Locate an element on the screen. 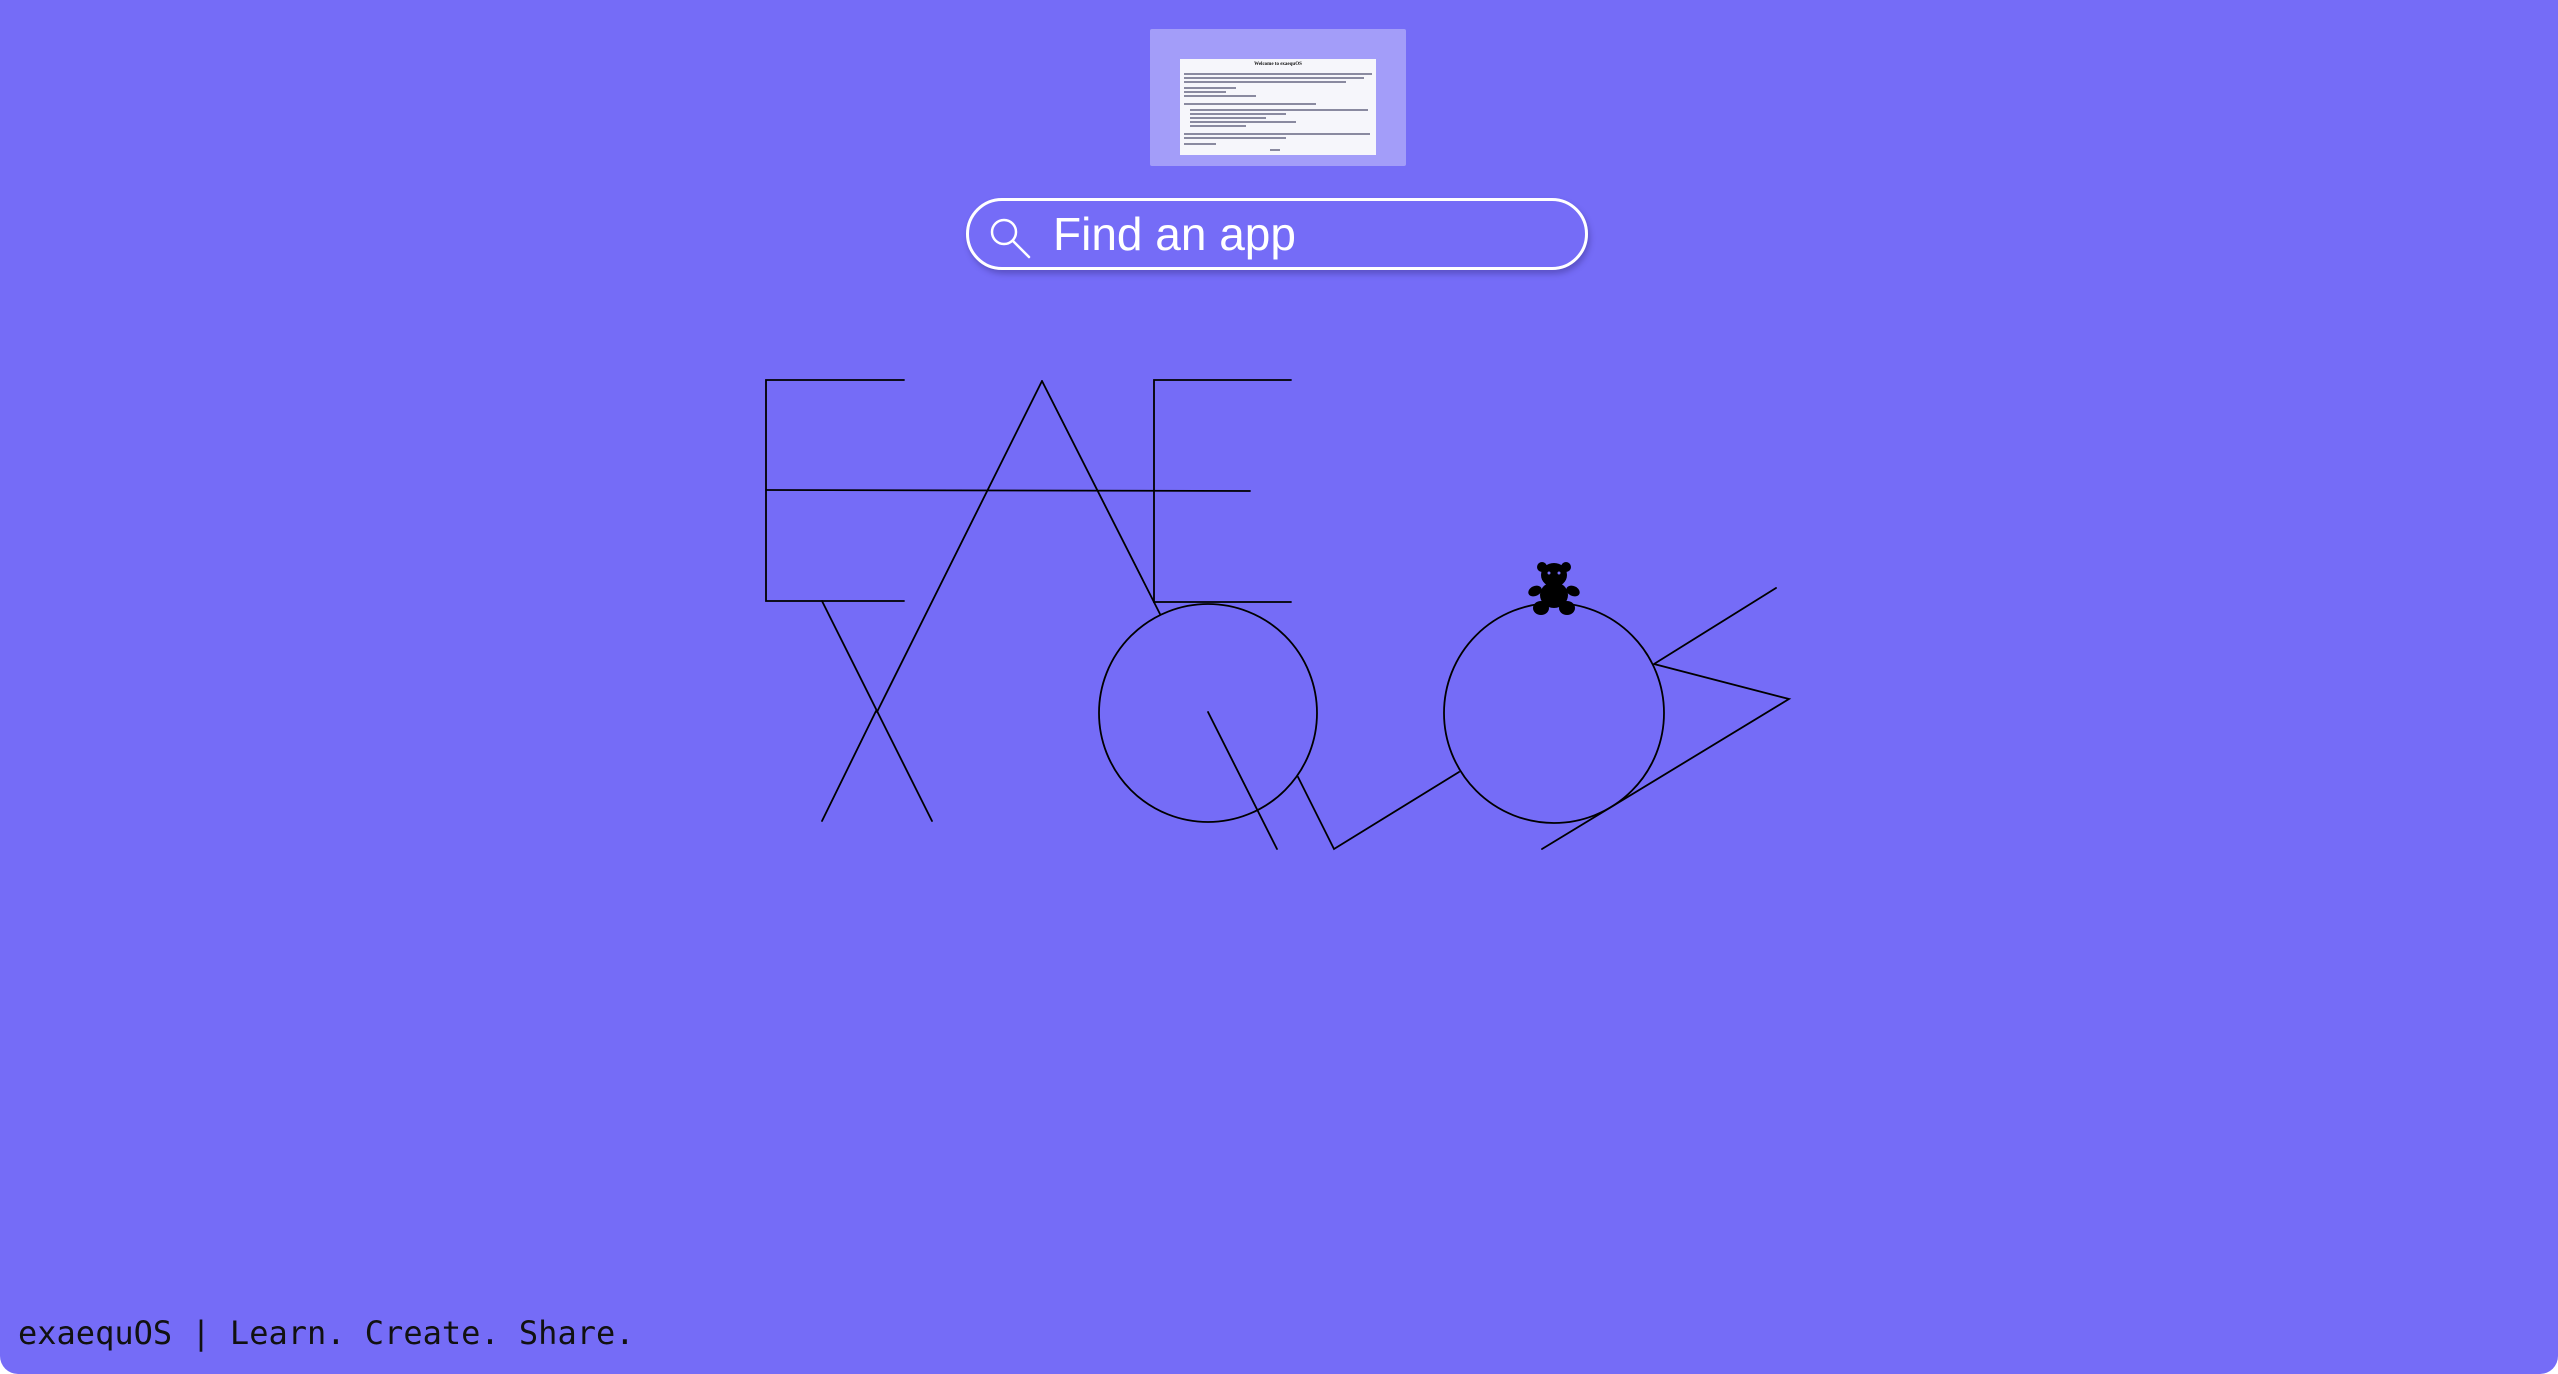  logo-letter-a-right is located at coordinates (1101, 497).